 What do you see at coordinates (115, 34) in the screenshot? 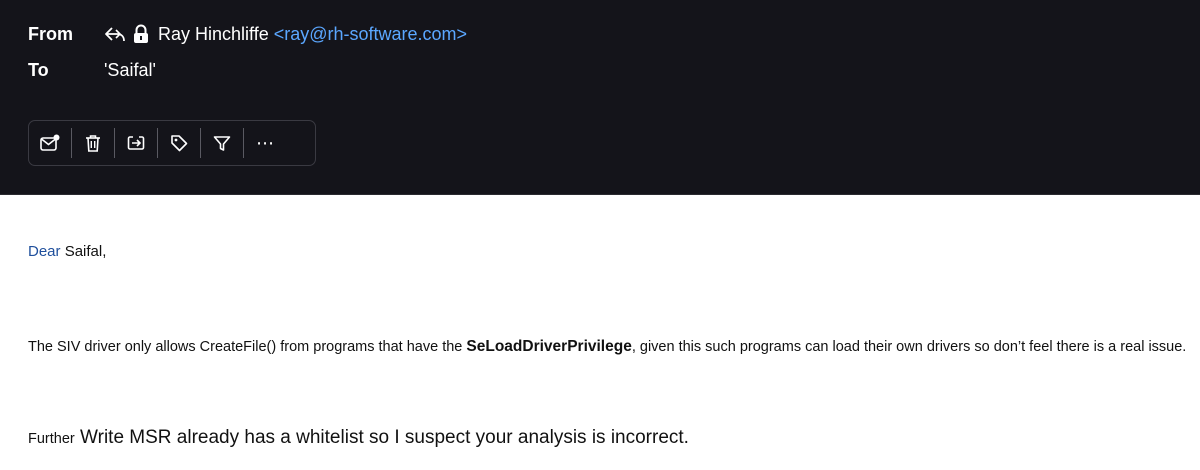
I see `reply-icon` at bounding box center [115, 34].